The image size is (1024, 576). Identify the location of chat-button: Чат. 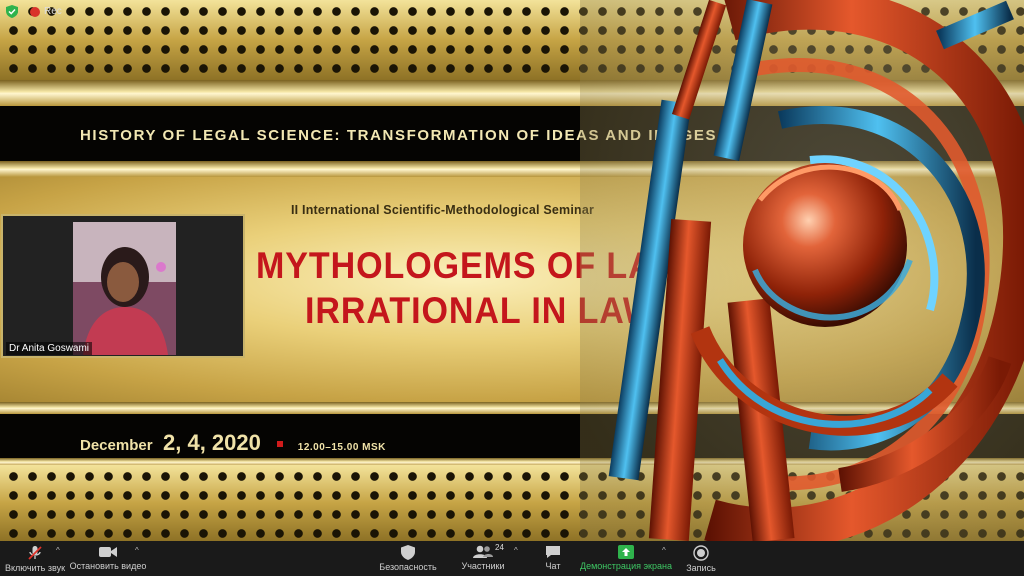
(553, 558).